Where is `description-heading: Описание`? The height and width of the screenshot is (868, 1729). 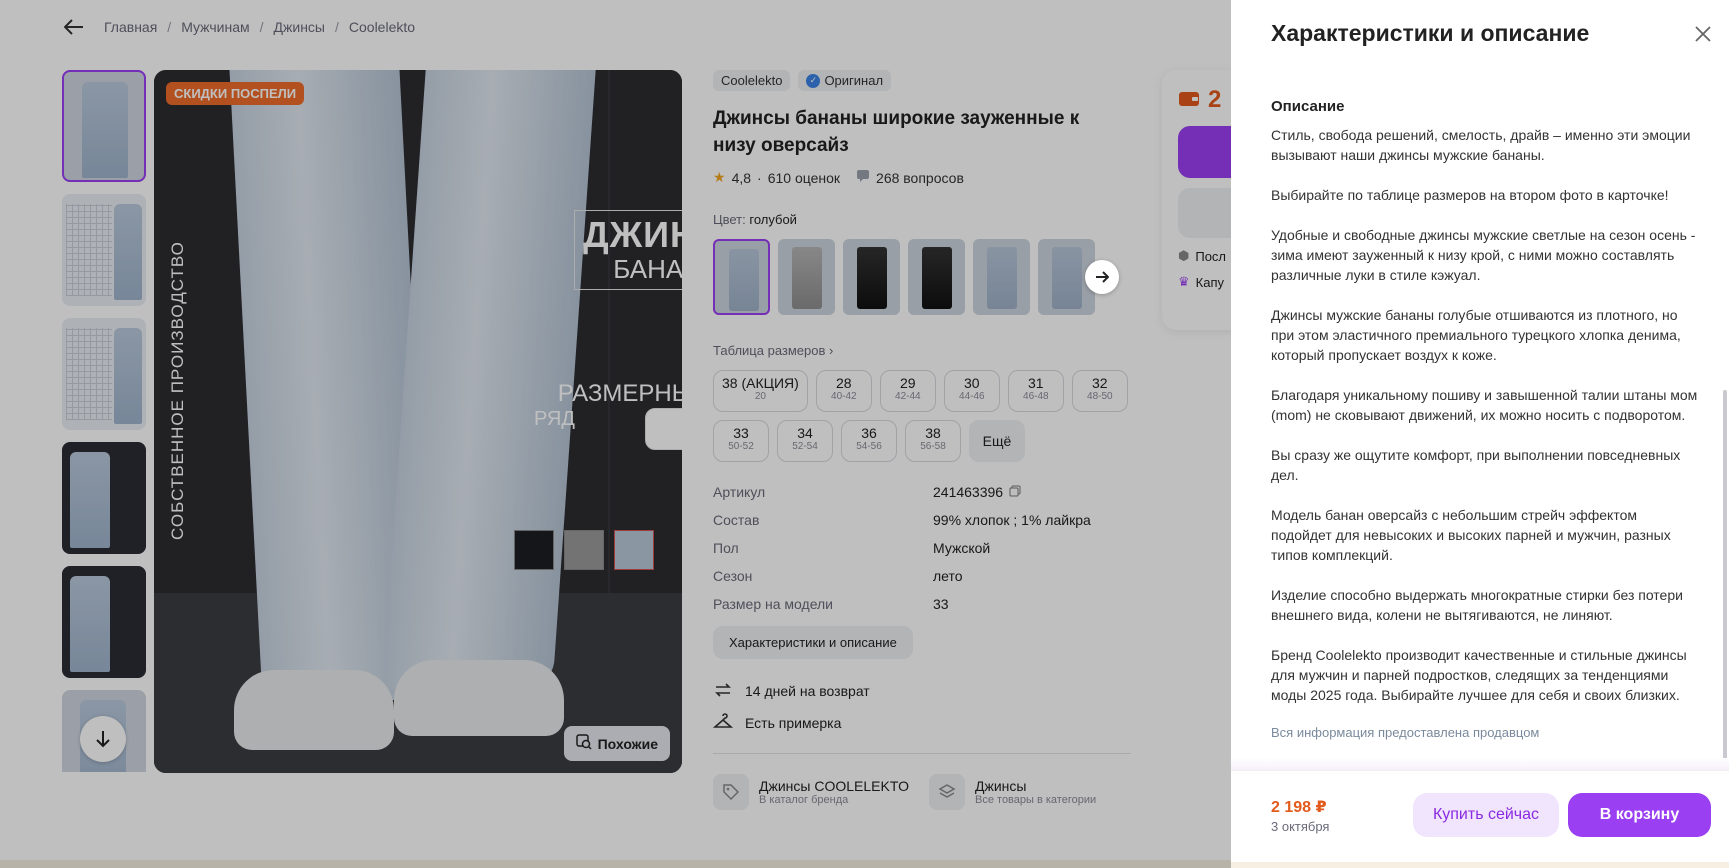
description-heading: Описание is located at coordinates (1308, 106).